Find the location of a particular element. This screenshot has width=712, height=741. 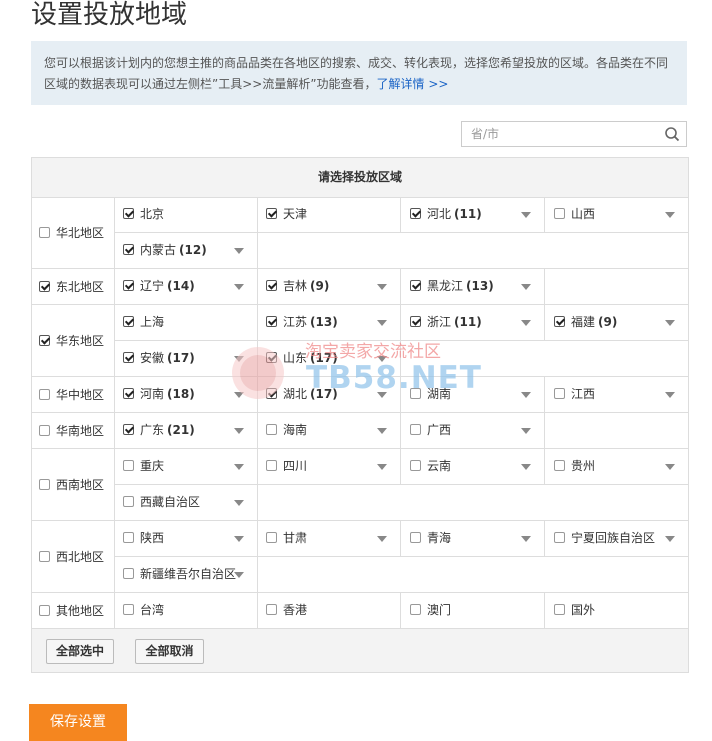

province-option: 云南 is located at coordinates (430, 465).